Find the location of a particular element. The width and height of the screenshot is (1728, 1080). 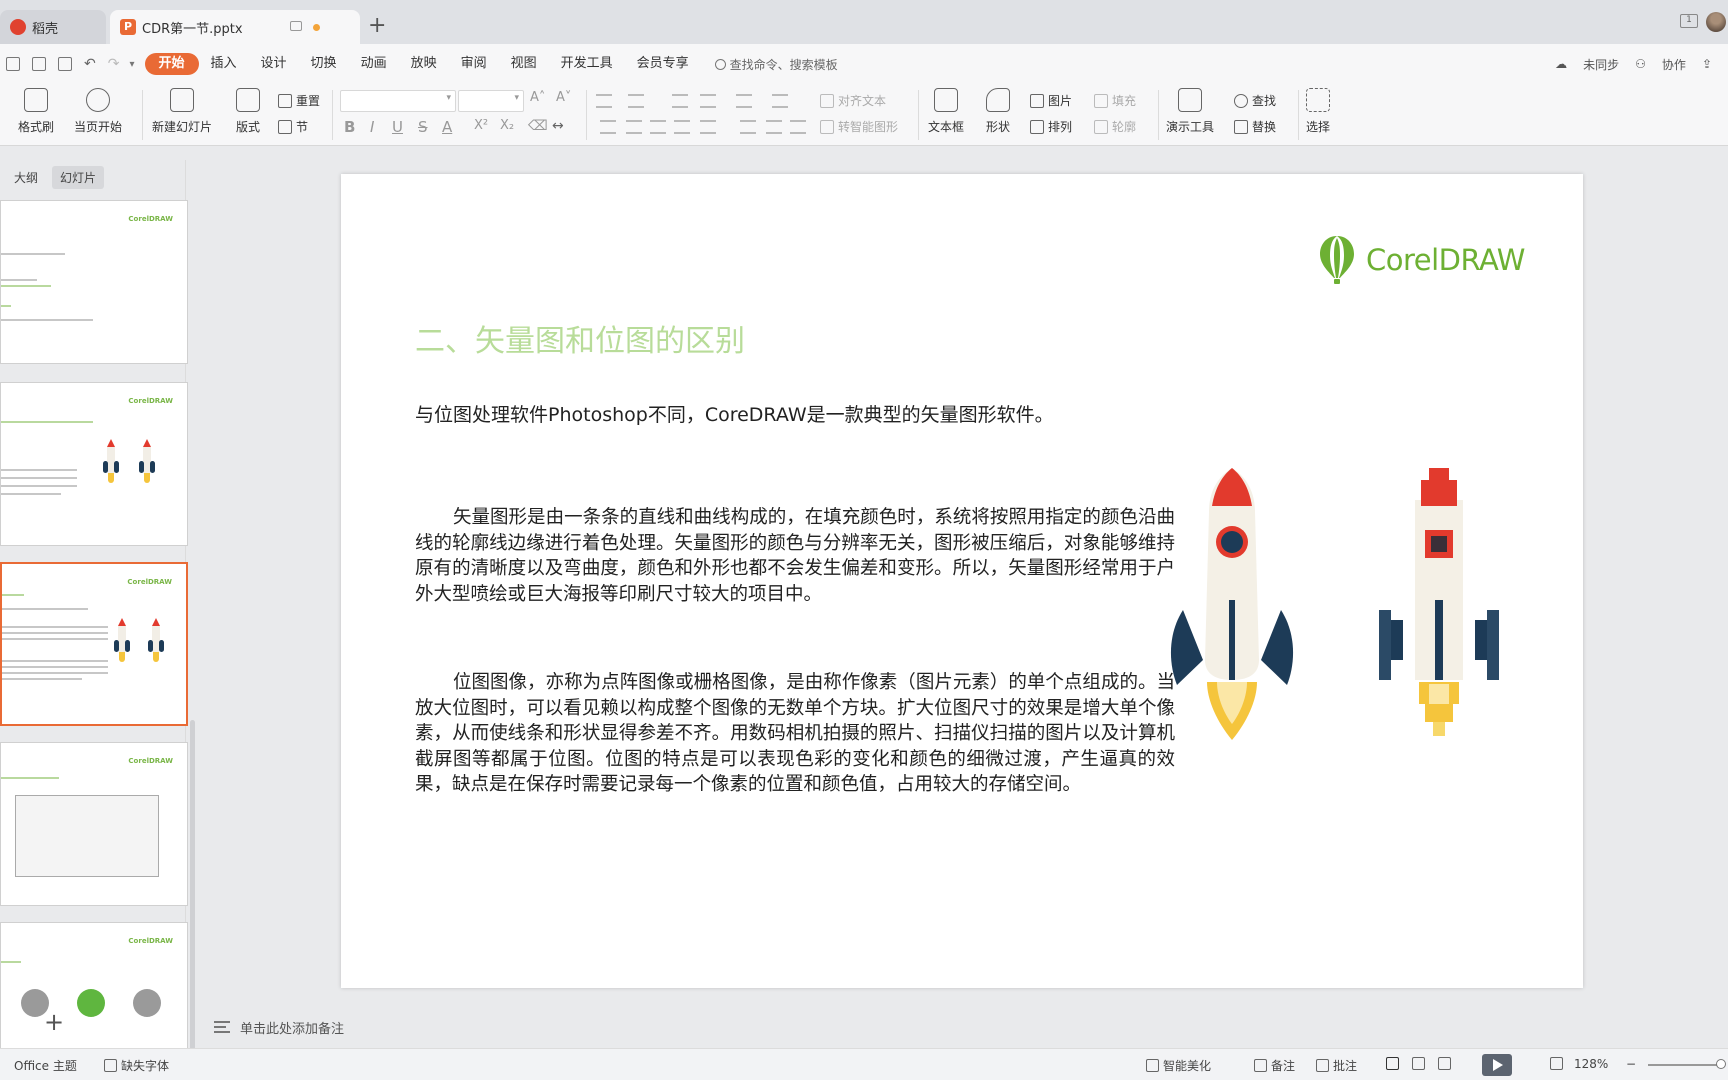

columns-icon is located at coordinates (798, 127).